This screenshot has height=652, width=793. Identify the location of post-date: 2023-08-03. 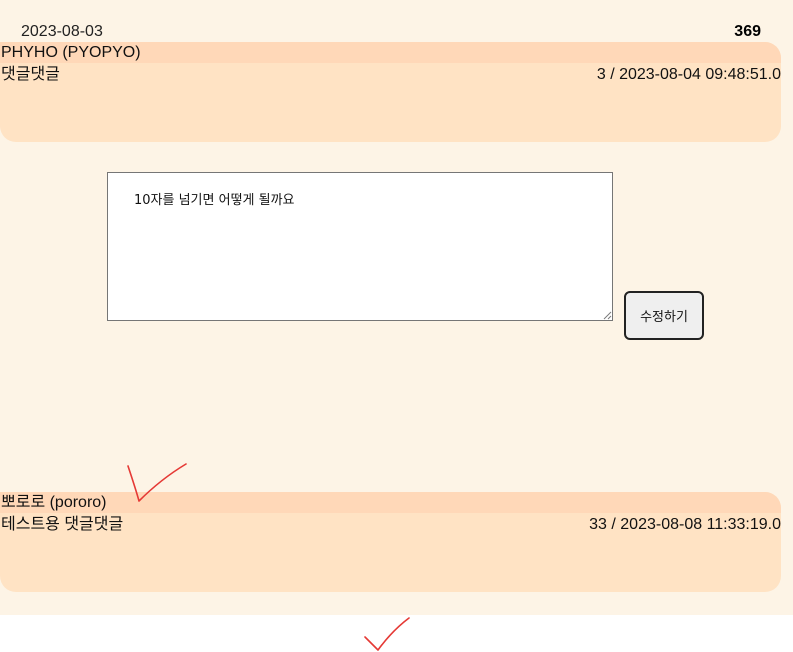
(62, 31).